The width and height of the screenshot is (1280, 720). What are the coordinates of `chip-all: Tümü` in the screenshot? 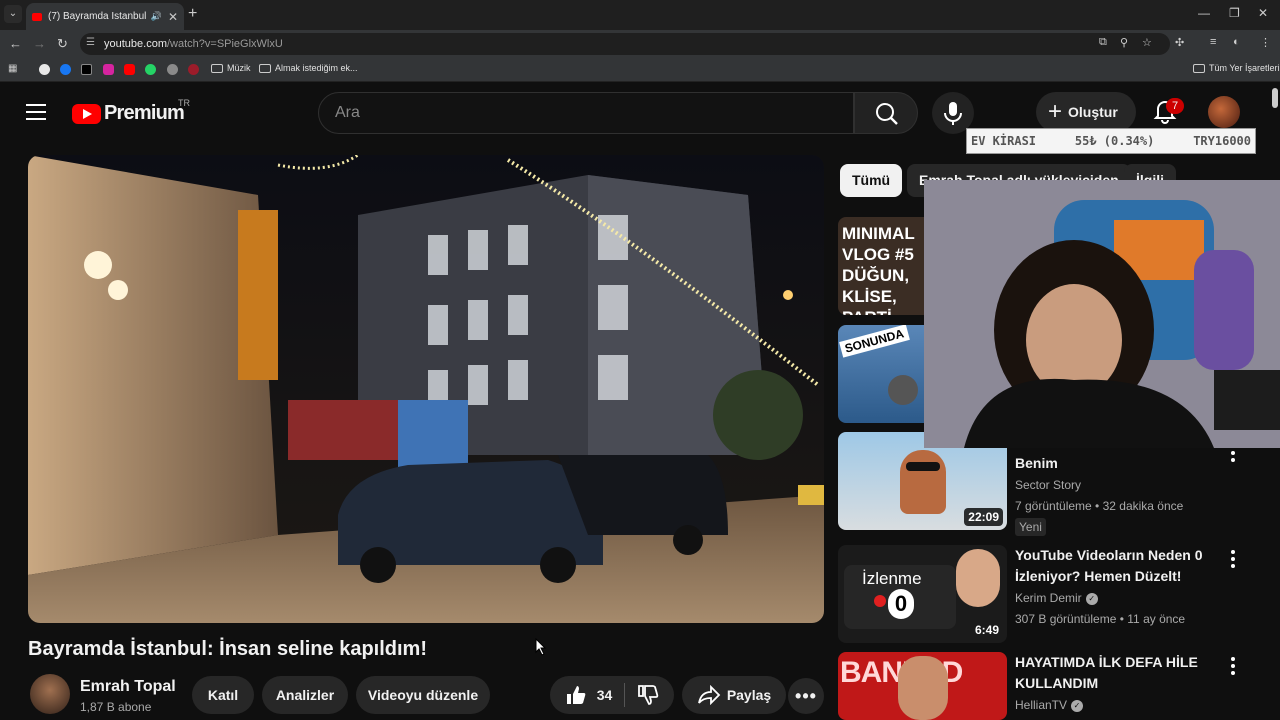 It's located at (871, 180).